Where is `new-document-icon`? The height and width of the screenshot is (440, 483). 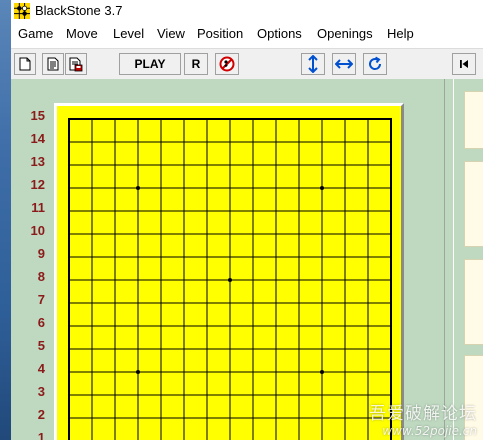 new-document-icon is located at coordinates (25, 64).